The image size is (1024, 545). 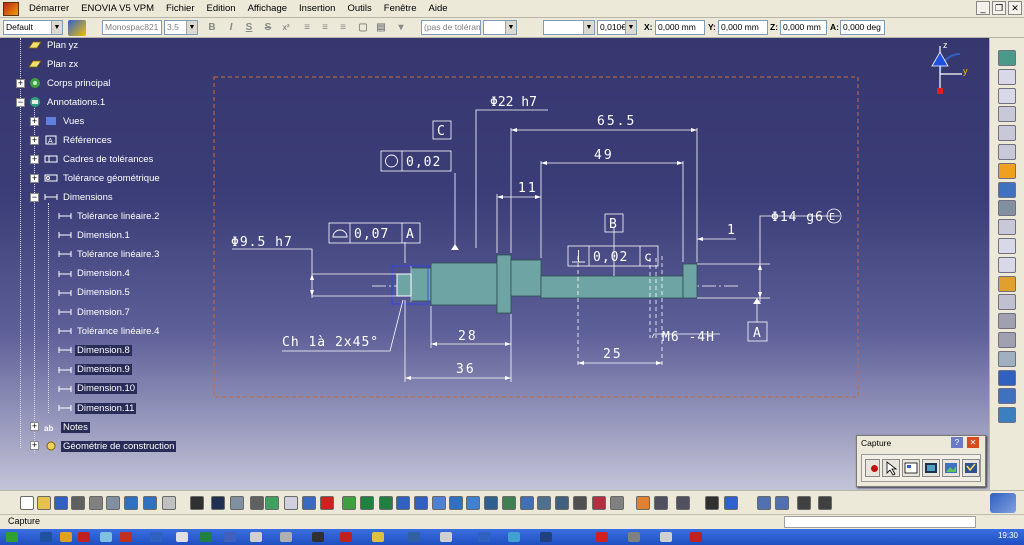 What do you see at coordinates (317, 8) in the screenshot?
I see `menu-insertion: Insertion` at bounding box center [317, 8].